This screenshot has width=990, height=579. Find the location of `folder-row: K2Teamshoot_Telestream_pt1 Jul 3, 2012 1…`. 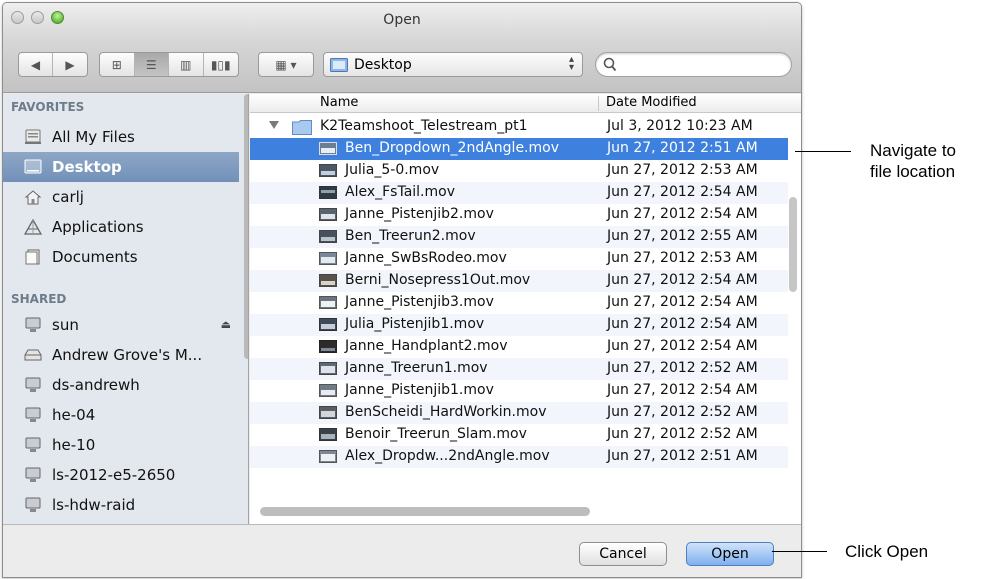

folder-row: K2Teamshoot_Telestream_pt1 Jul 3, 2012 1… is located at coordinates (519, 127).